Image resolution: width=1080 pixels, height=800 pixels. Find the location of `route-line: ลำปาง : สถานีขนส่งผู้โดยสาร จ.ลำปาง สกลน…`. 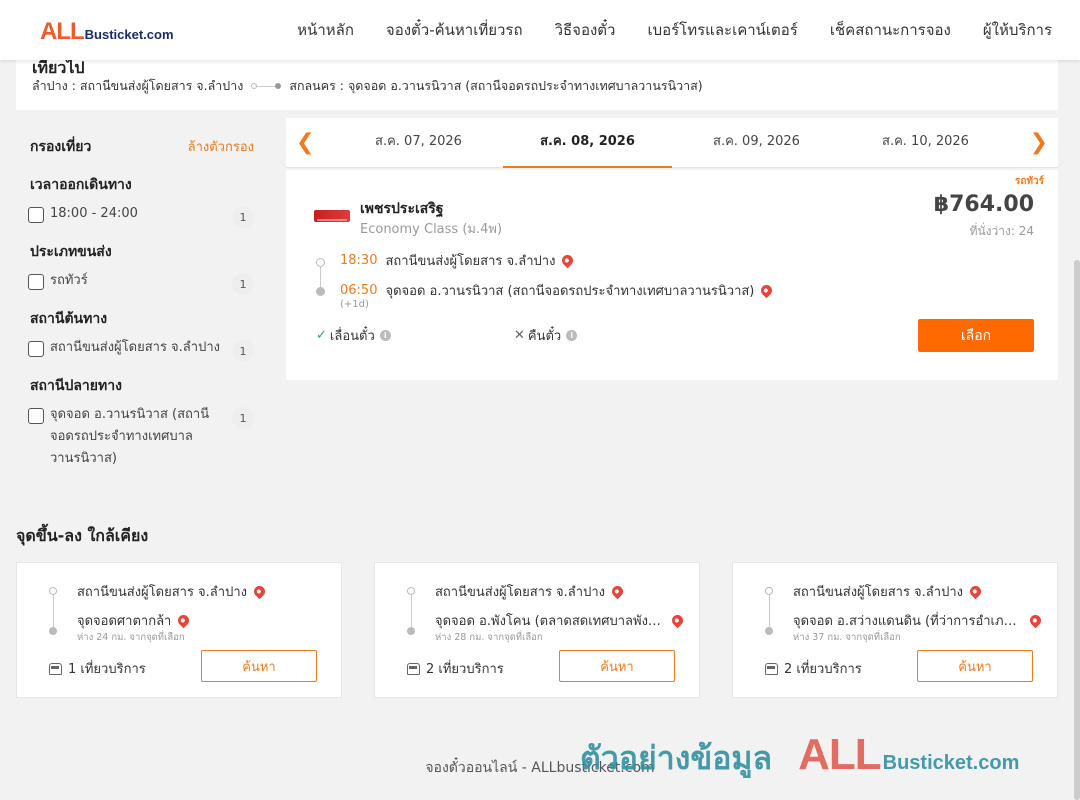

route-line: ลำปาง : สถานีขนส่งผู้โดยสาร จ.ลำปาง สกลน… is located at coordinates (367, 86).